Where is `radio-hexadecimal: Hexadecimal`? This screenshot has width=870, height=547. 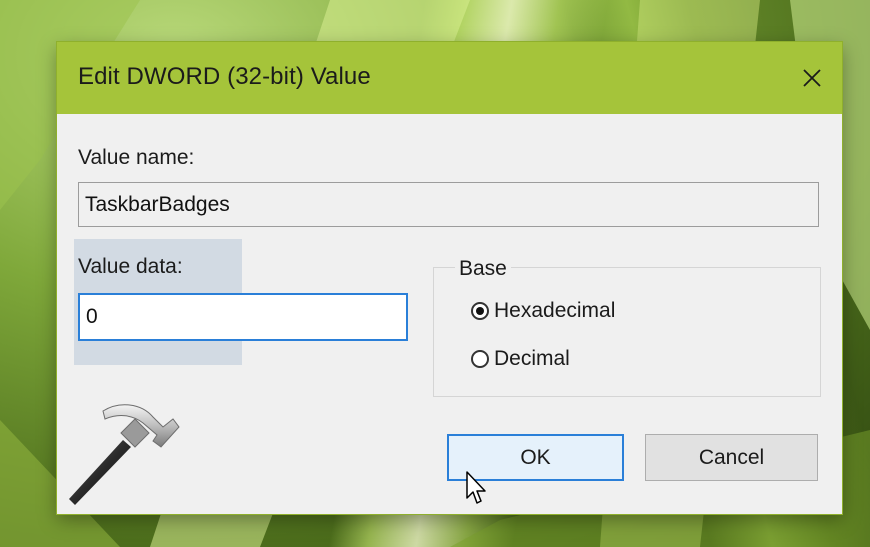 radio-hexadecimal: Hexadecimal is located at coordinates (543, 311).